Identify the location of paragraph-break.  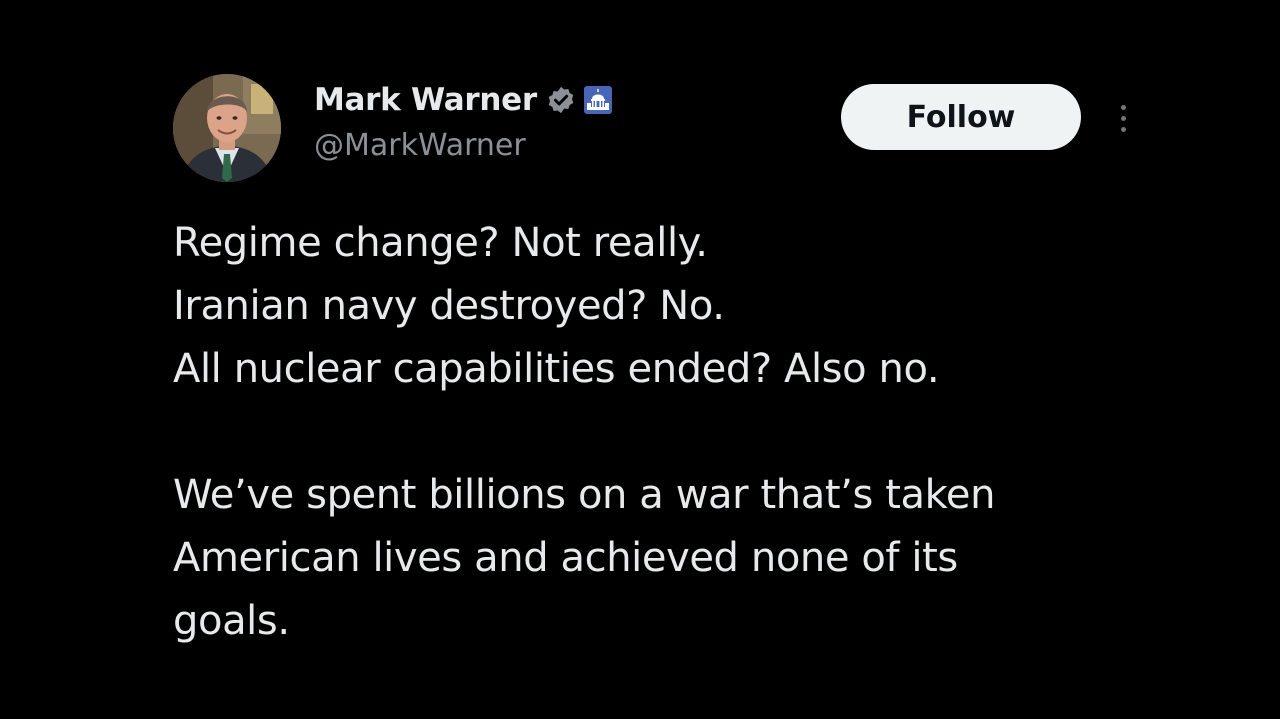
(703, 432).